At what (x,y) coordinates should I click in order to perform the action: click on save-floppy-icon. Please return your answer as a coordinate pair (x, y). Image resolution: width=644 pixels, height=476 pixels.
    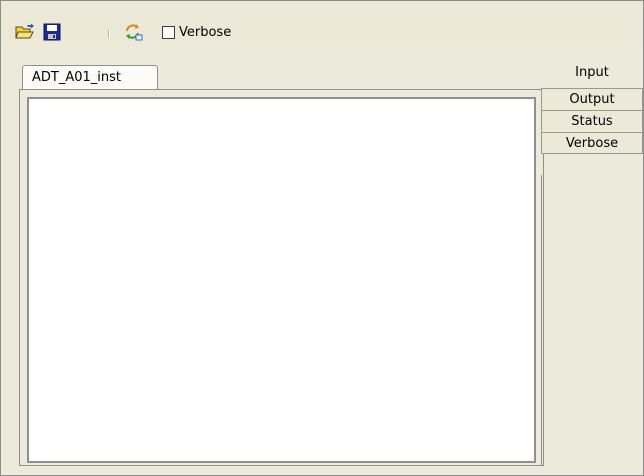
    Looking at the image, I should click on (52, 32).